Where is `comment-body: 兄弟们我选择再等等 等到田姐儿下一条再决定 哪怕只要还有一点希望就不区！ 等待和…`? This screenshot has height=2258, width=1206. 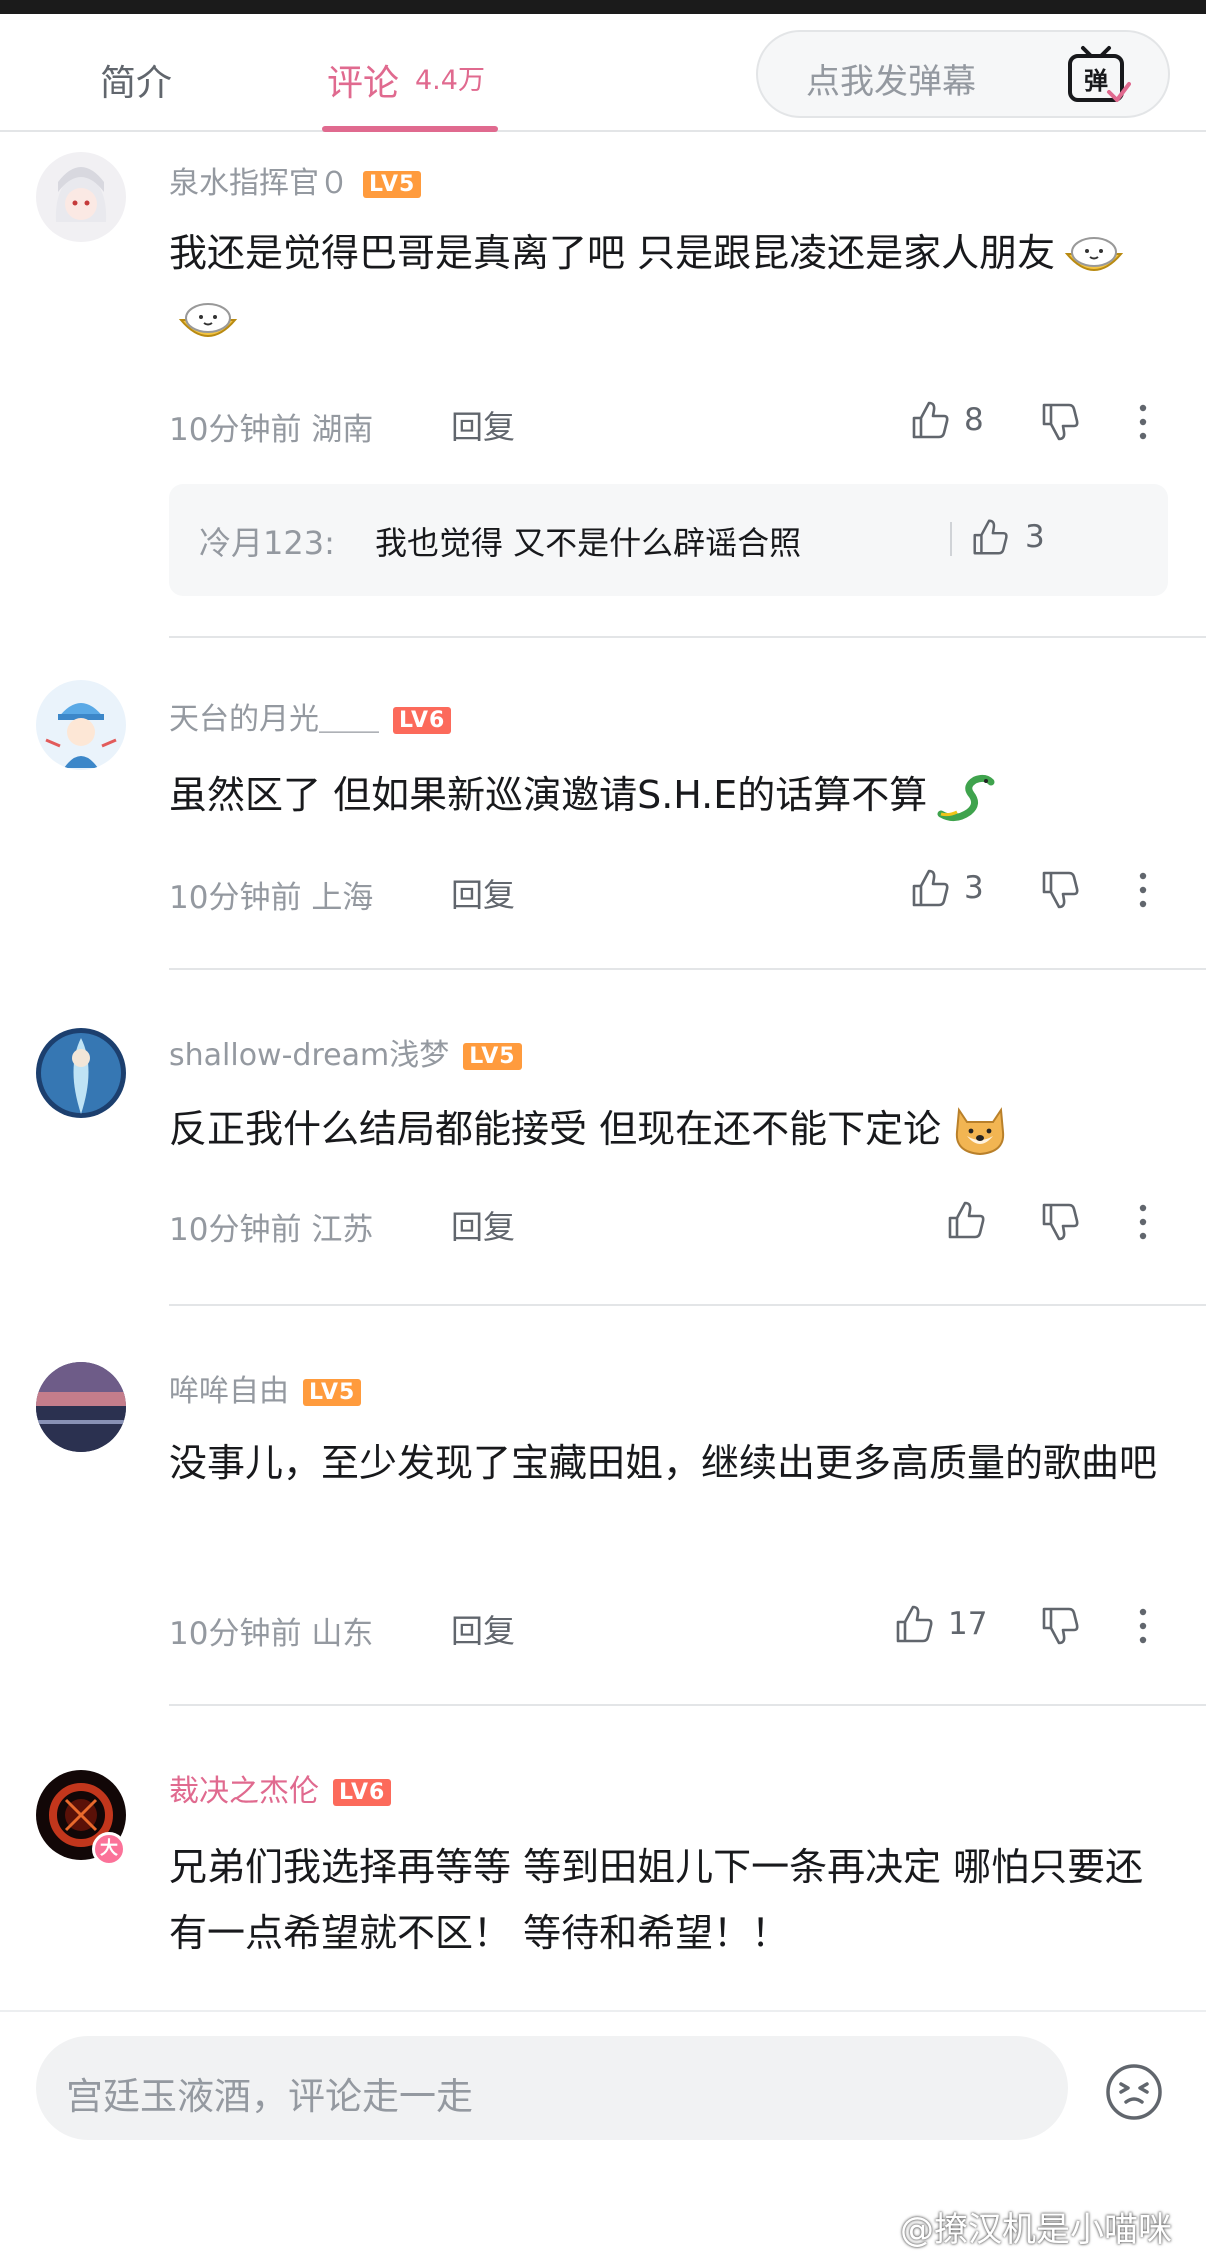
comment-body: 兄弟们我选择再等等 等到田姐儿下一条再决定 哪怕只要还有一点希望就不区！ 等待和… is located at coordinates (656, 1900).